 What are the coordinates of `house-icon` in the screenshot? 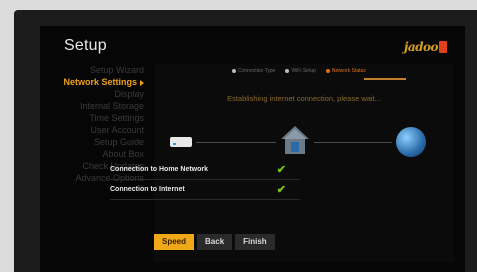 It's located at (295, 140).